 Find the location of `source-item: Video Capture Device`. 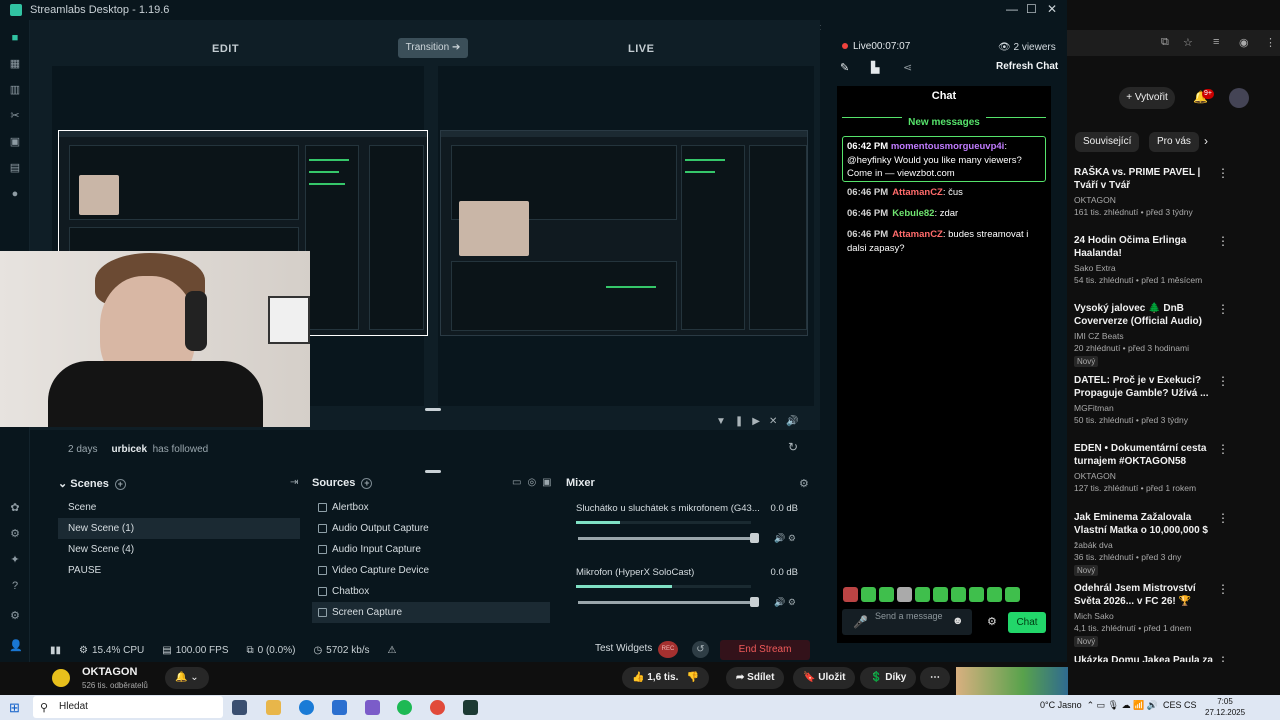

source-item: Video Capture Device is located at coordinates (431, 570).